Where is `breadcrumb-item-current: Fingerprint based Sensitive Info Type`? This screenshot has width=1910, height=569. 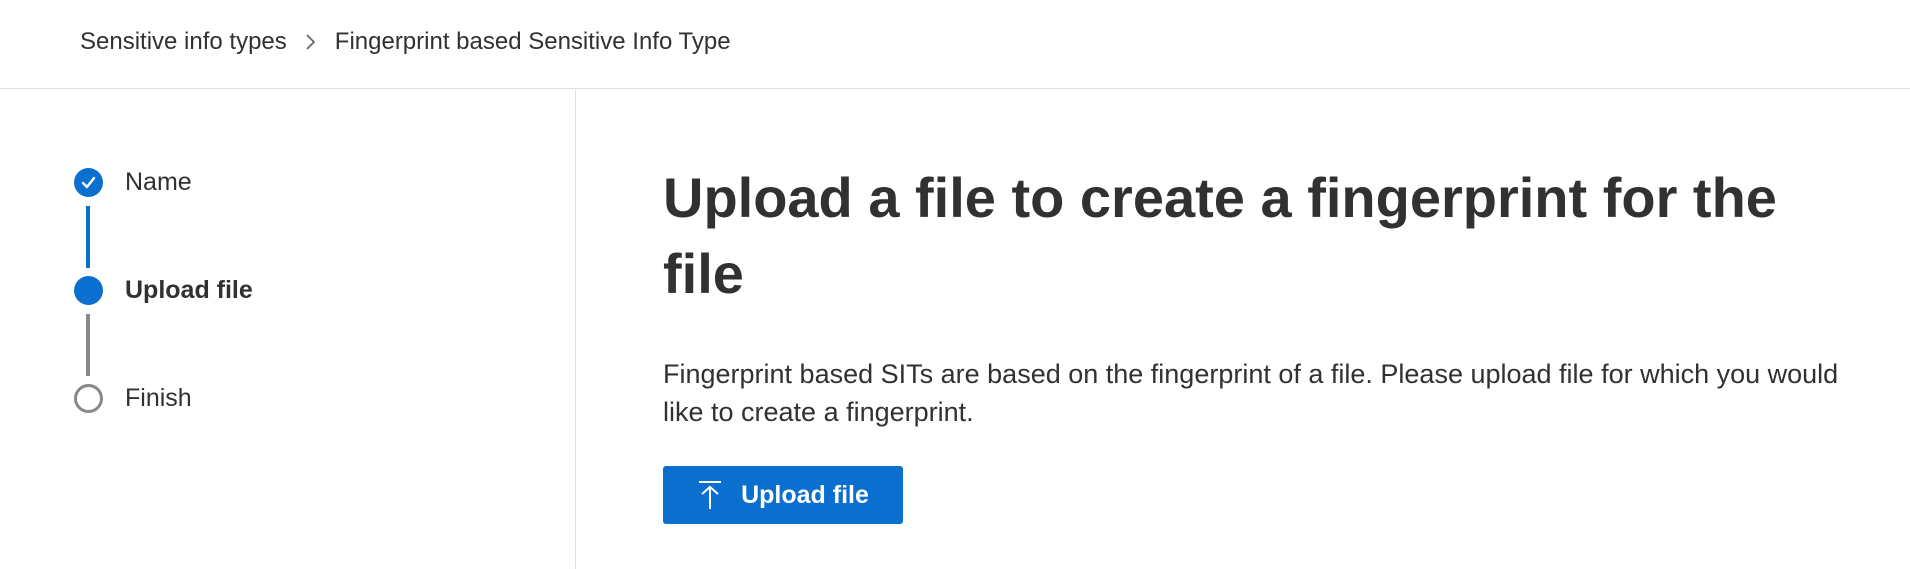
breadcrumb-item-current: Fingerprint based Sensitive Info Type is located at coordinates (532, 41).